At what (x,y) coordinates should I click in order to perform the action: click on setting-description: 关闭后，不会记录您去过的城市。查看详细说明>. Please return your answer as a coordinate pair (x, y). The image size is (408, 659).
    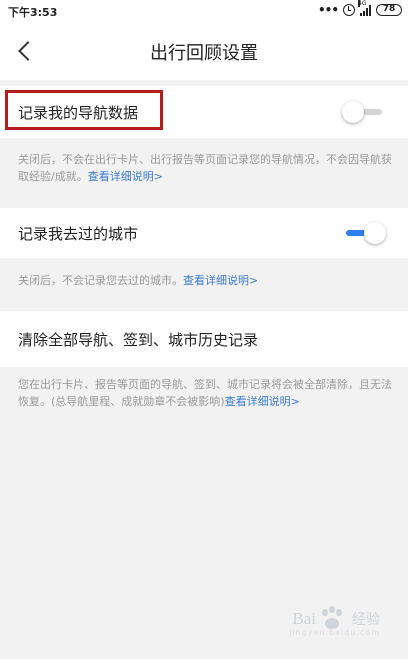
    Looking at the image, I should click on (205, 280).